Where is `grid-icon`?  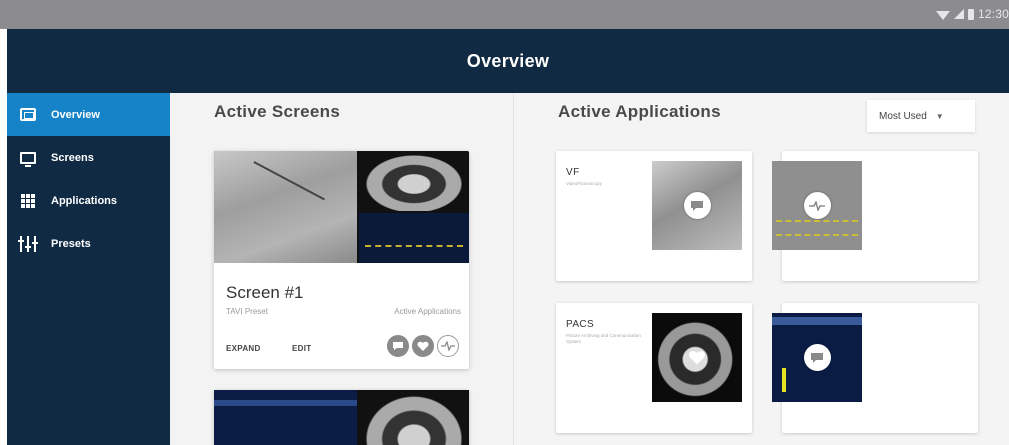
grid-icon is located at coordinates (28, 201).